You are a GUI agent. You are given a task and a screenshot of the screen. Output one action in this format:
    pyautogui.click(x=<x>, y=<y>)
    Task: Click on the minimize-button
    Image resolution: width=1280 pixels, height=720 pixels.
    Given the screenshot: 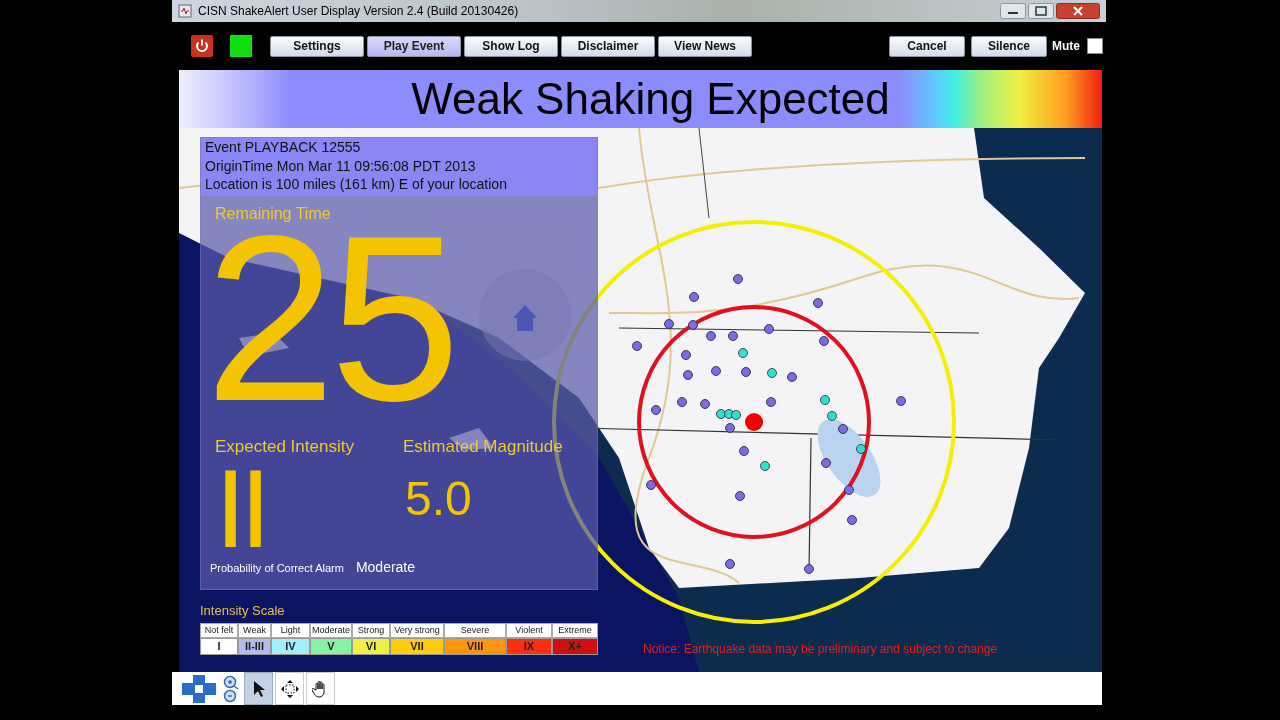 What is the action you would take?
    pyautogui.click(x=1013, y=11)
    